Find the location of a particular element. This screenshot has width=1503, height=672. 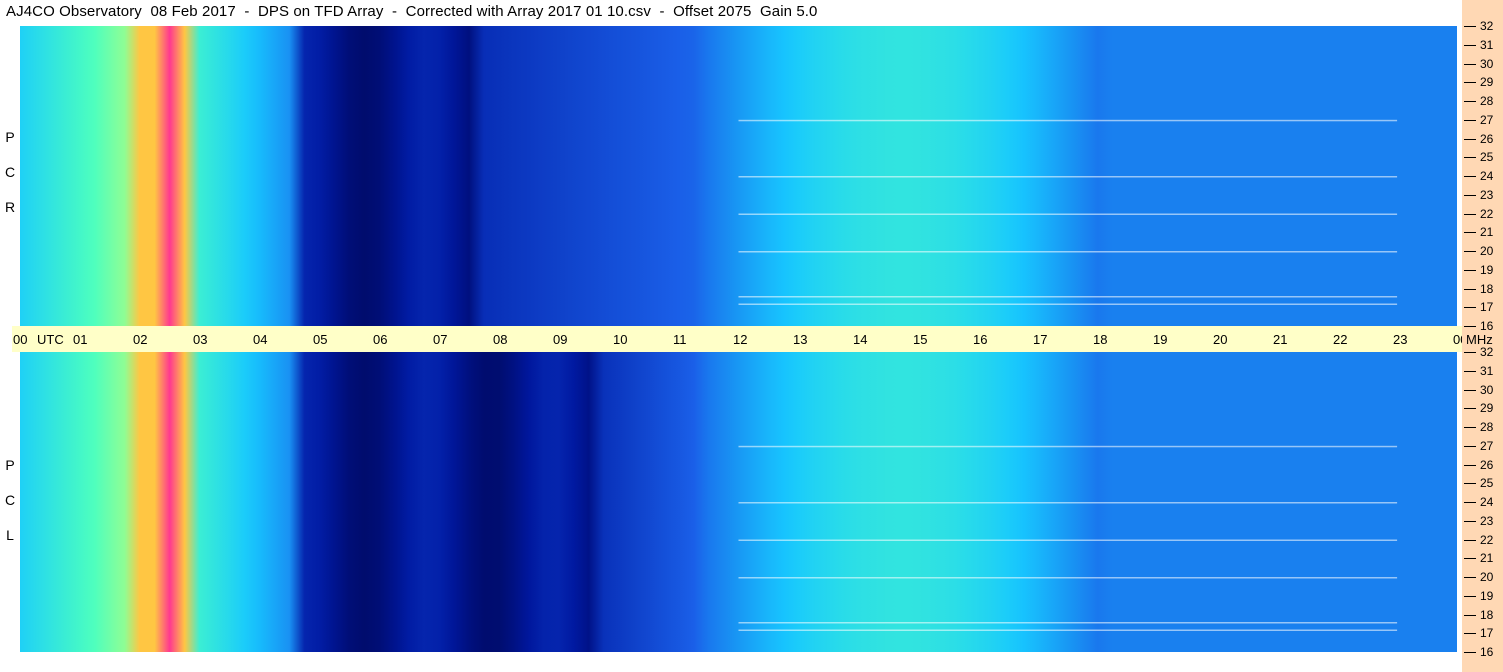

utc-tick-label: 11 is located at coordinates (680, 339).